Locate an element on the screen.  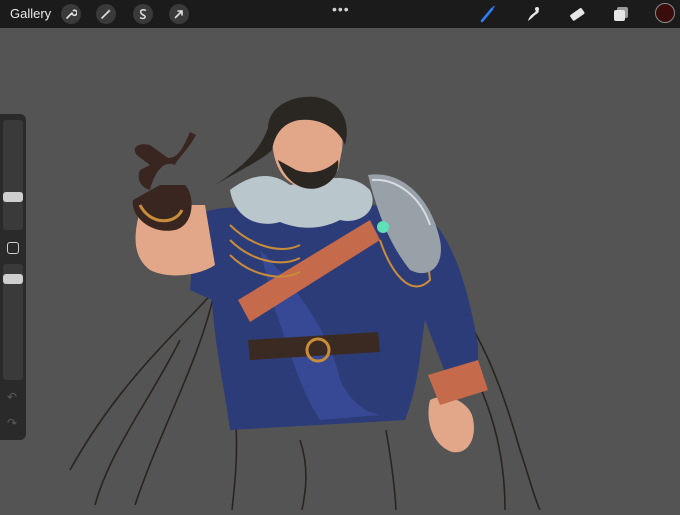
top-toolbar: Gallery ••• is located at coordinates (340, 14).